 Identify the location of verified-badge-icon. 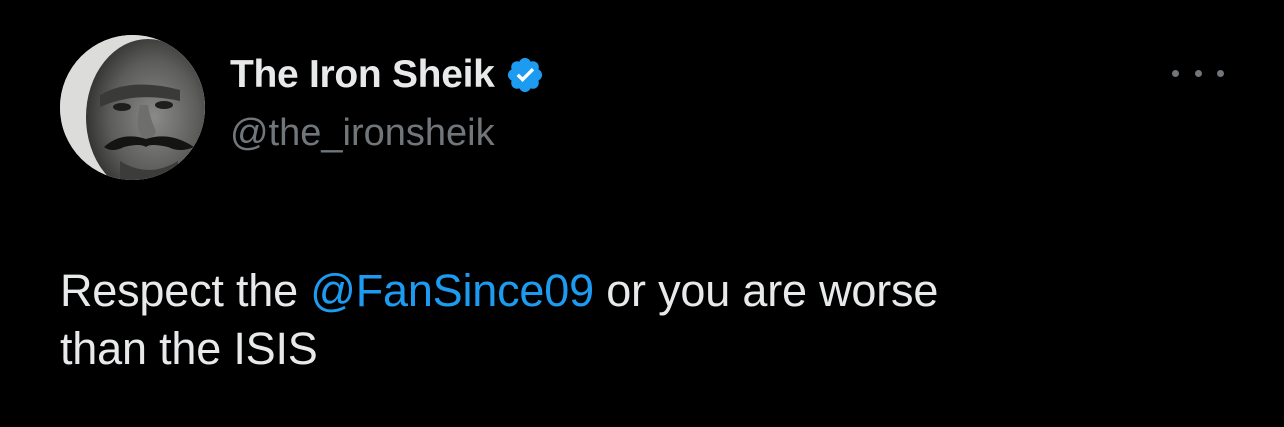
(525, 75).